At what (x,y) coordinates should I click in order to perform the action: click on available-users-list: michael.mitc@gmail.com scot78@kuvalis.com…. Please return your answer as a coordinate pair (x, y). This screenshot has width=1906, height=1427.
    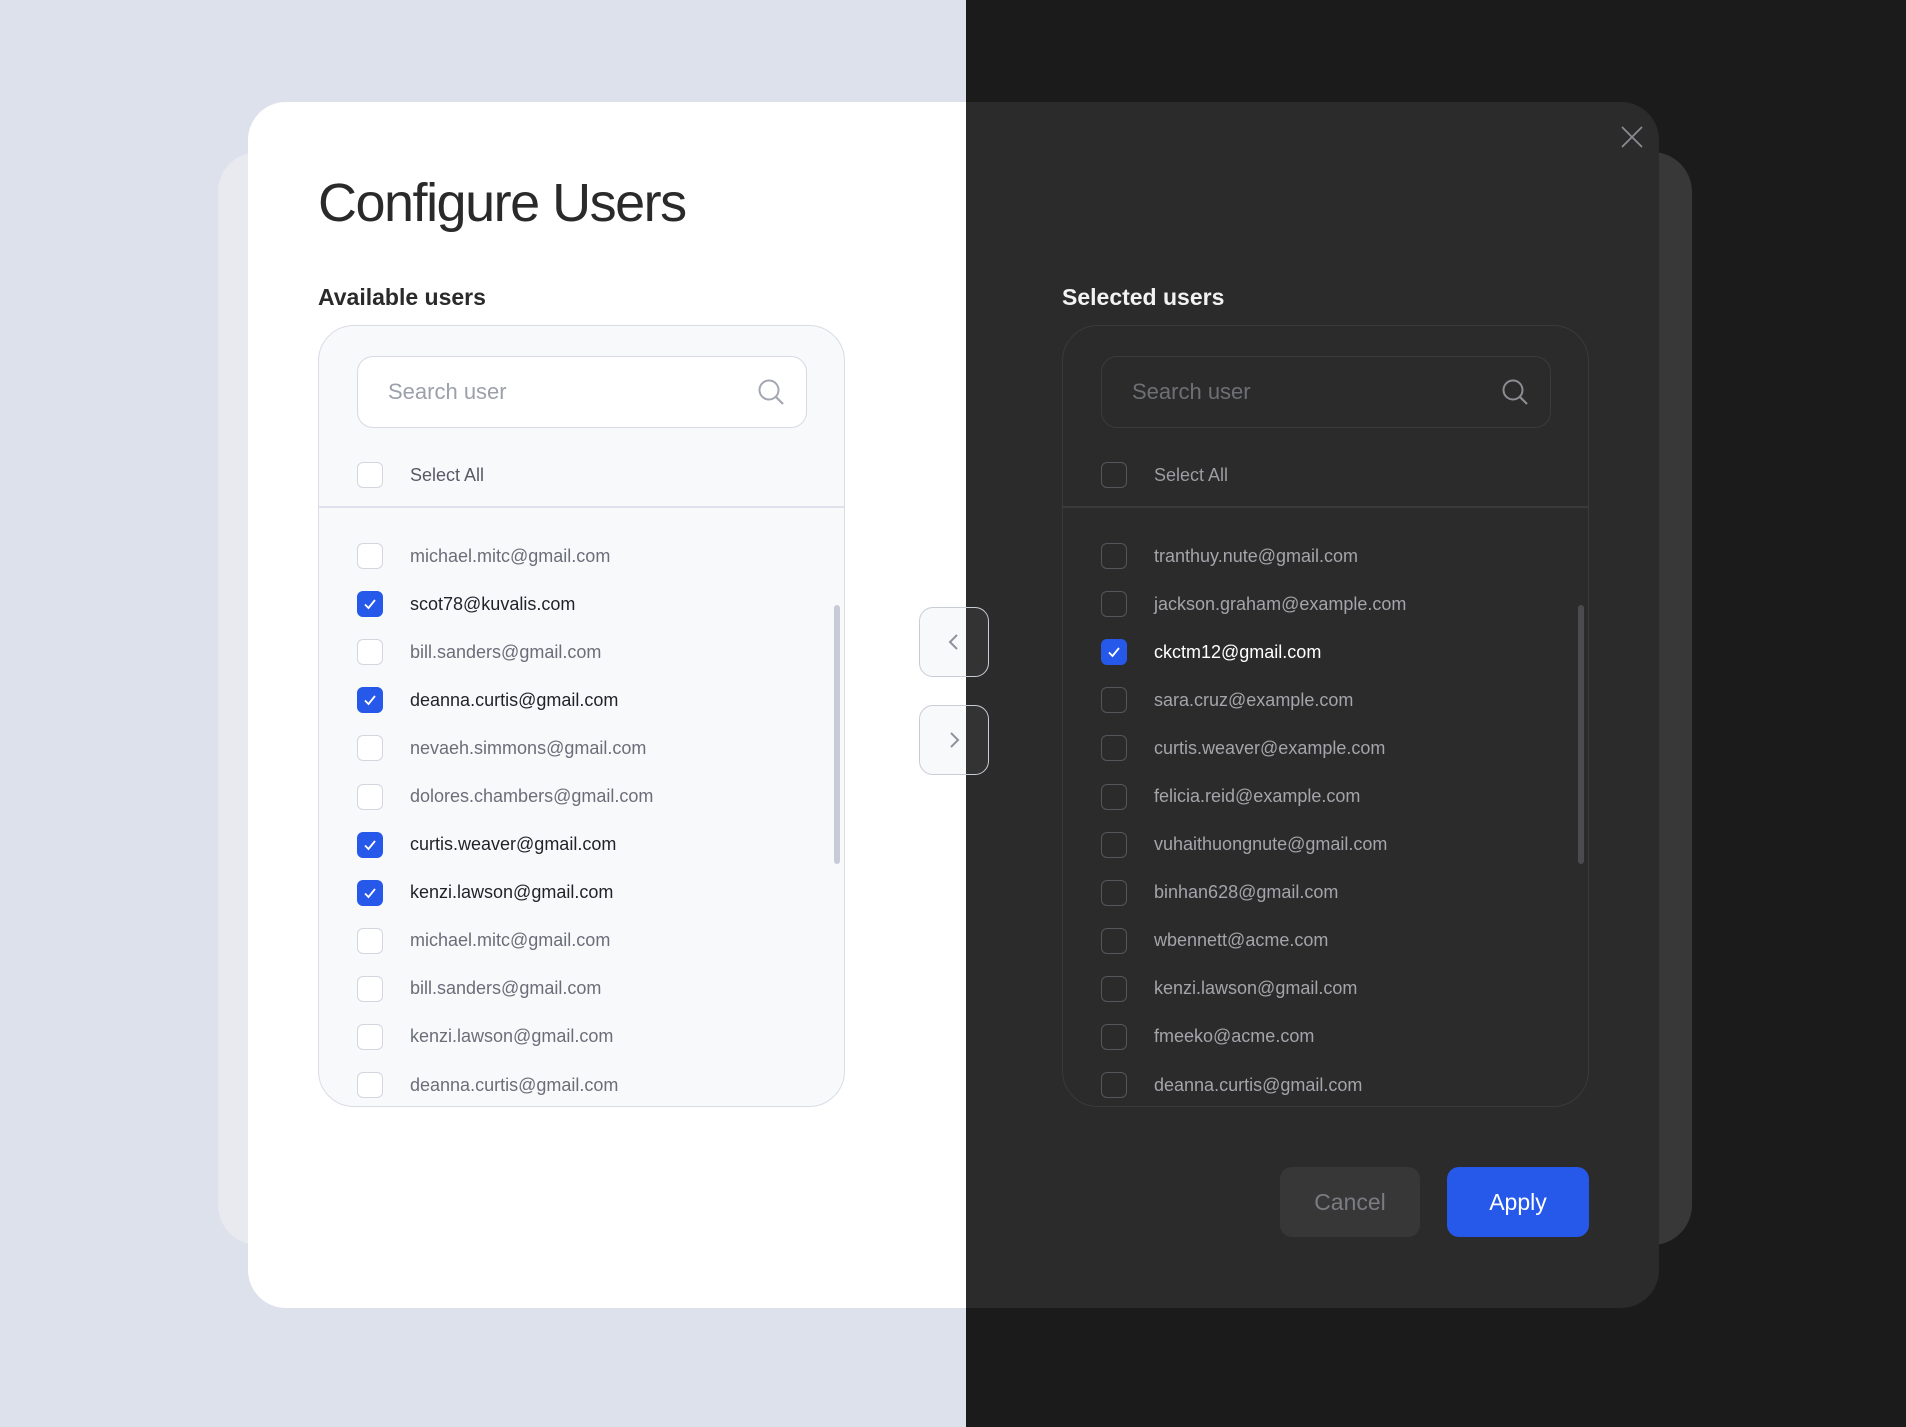
    Looking at the image, I should click on (505, 819).